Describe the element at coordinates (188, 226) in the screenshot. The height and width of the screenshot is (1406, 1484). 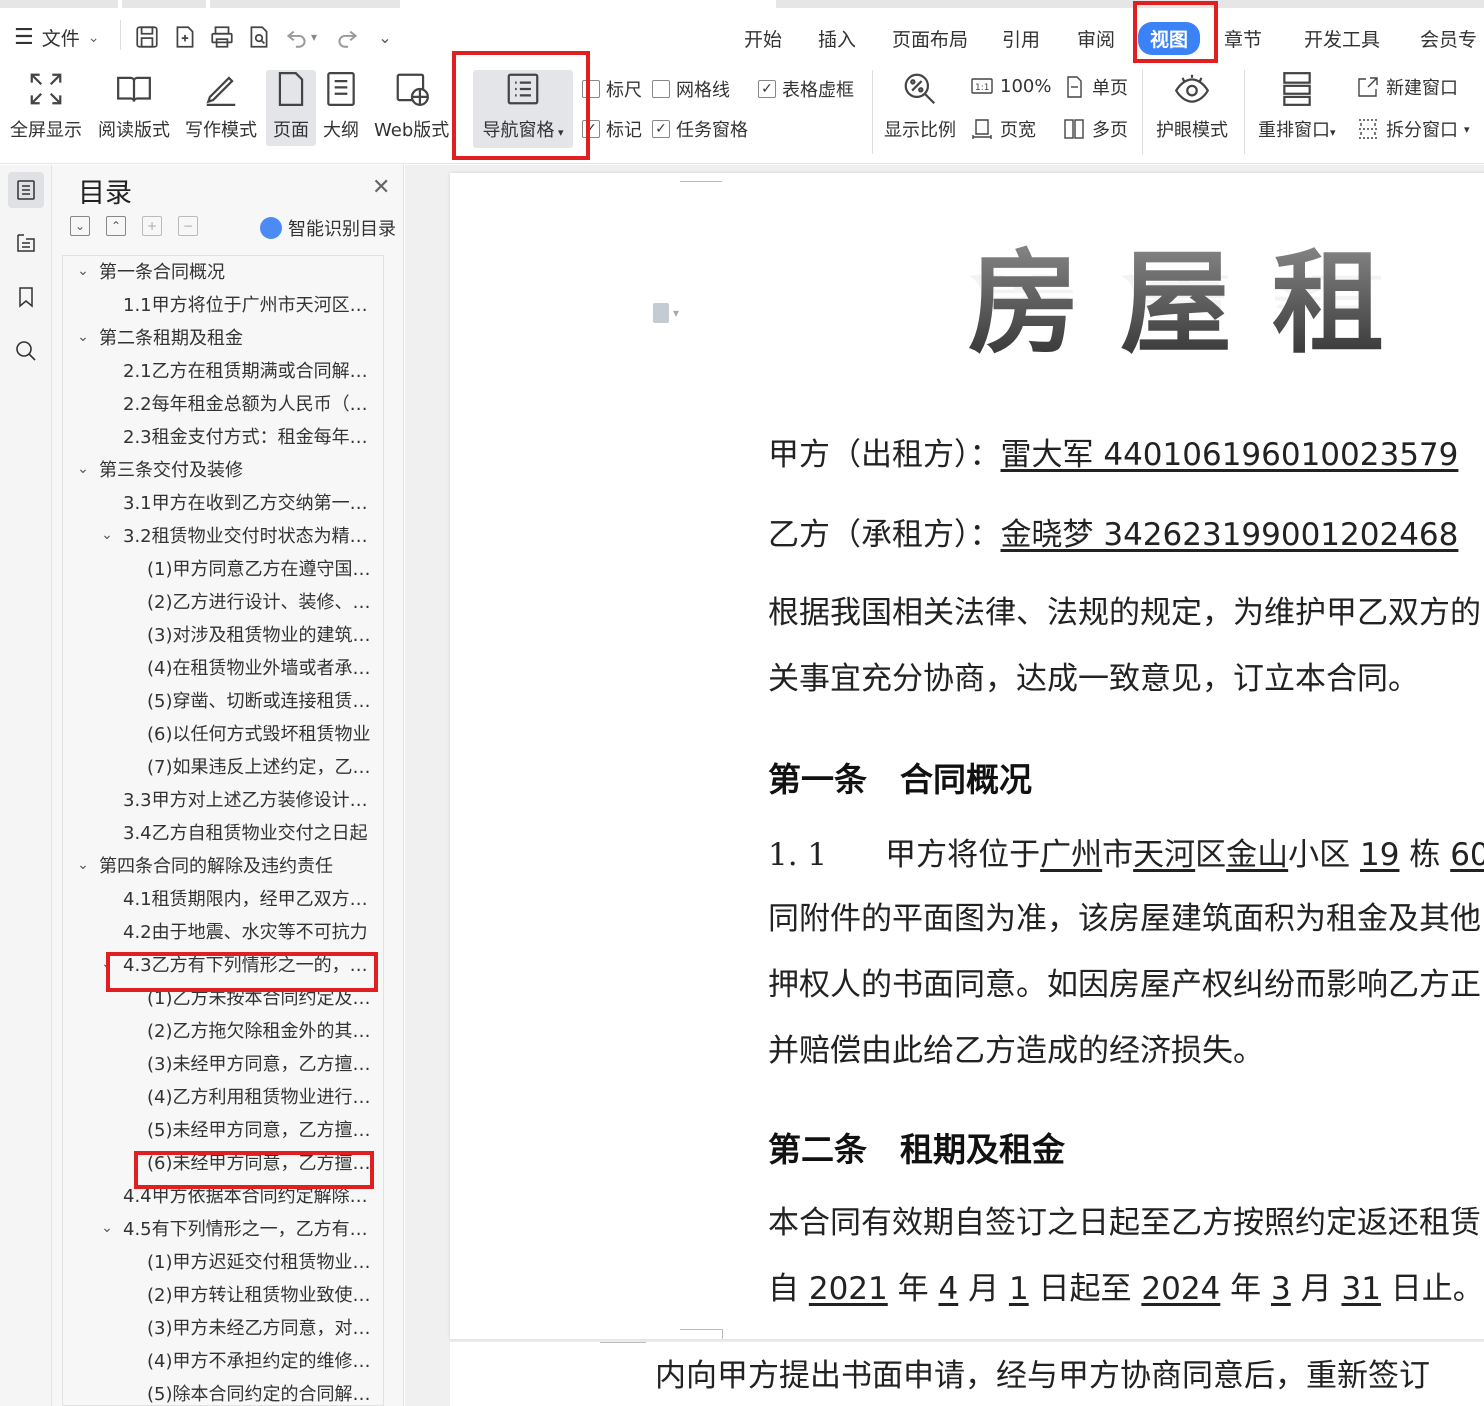
I see `remove-heading-icon: −` at that location.